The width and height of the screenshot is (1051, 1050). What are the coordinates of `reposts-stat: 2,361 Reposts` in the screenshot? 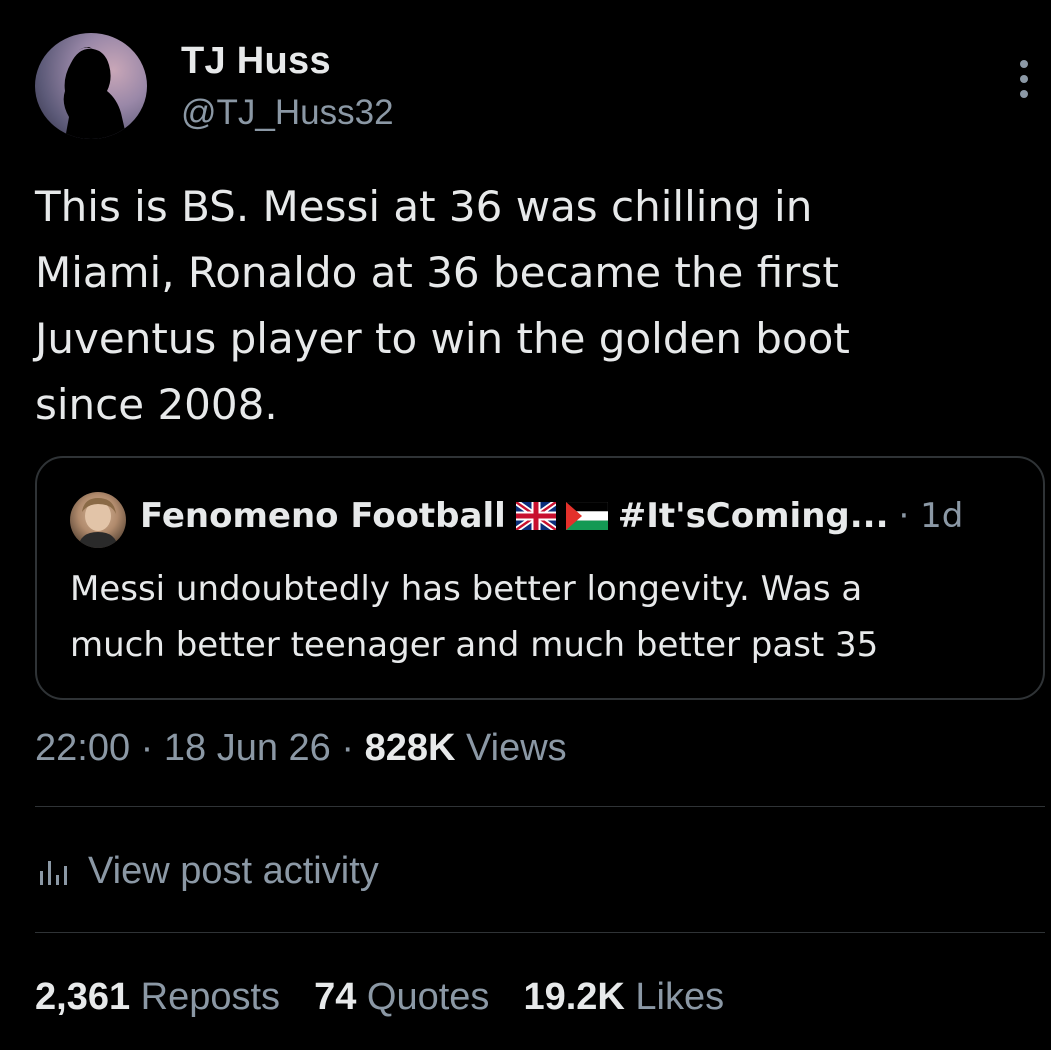 It's located at (157, 997).